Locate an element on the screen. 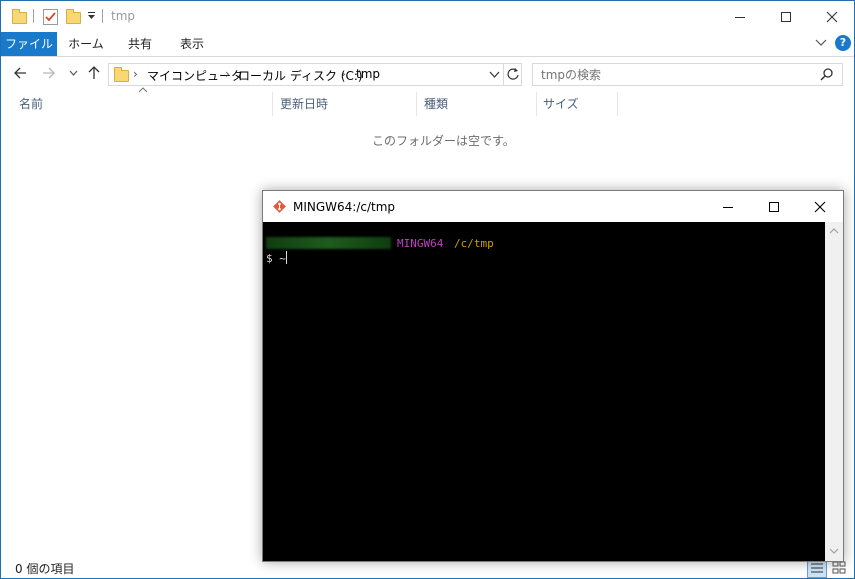 This screenshot has width=855, height=579. terminal-maximize-button is located at coordinates (774, 206).